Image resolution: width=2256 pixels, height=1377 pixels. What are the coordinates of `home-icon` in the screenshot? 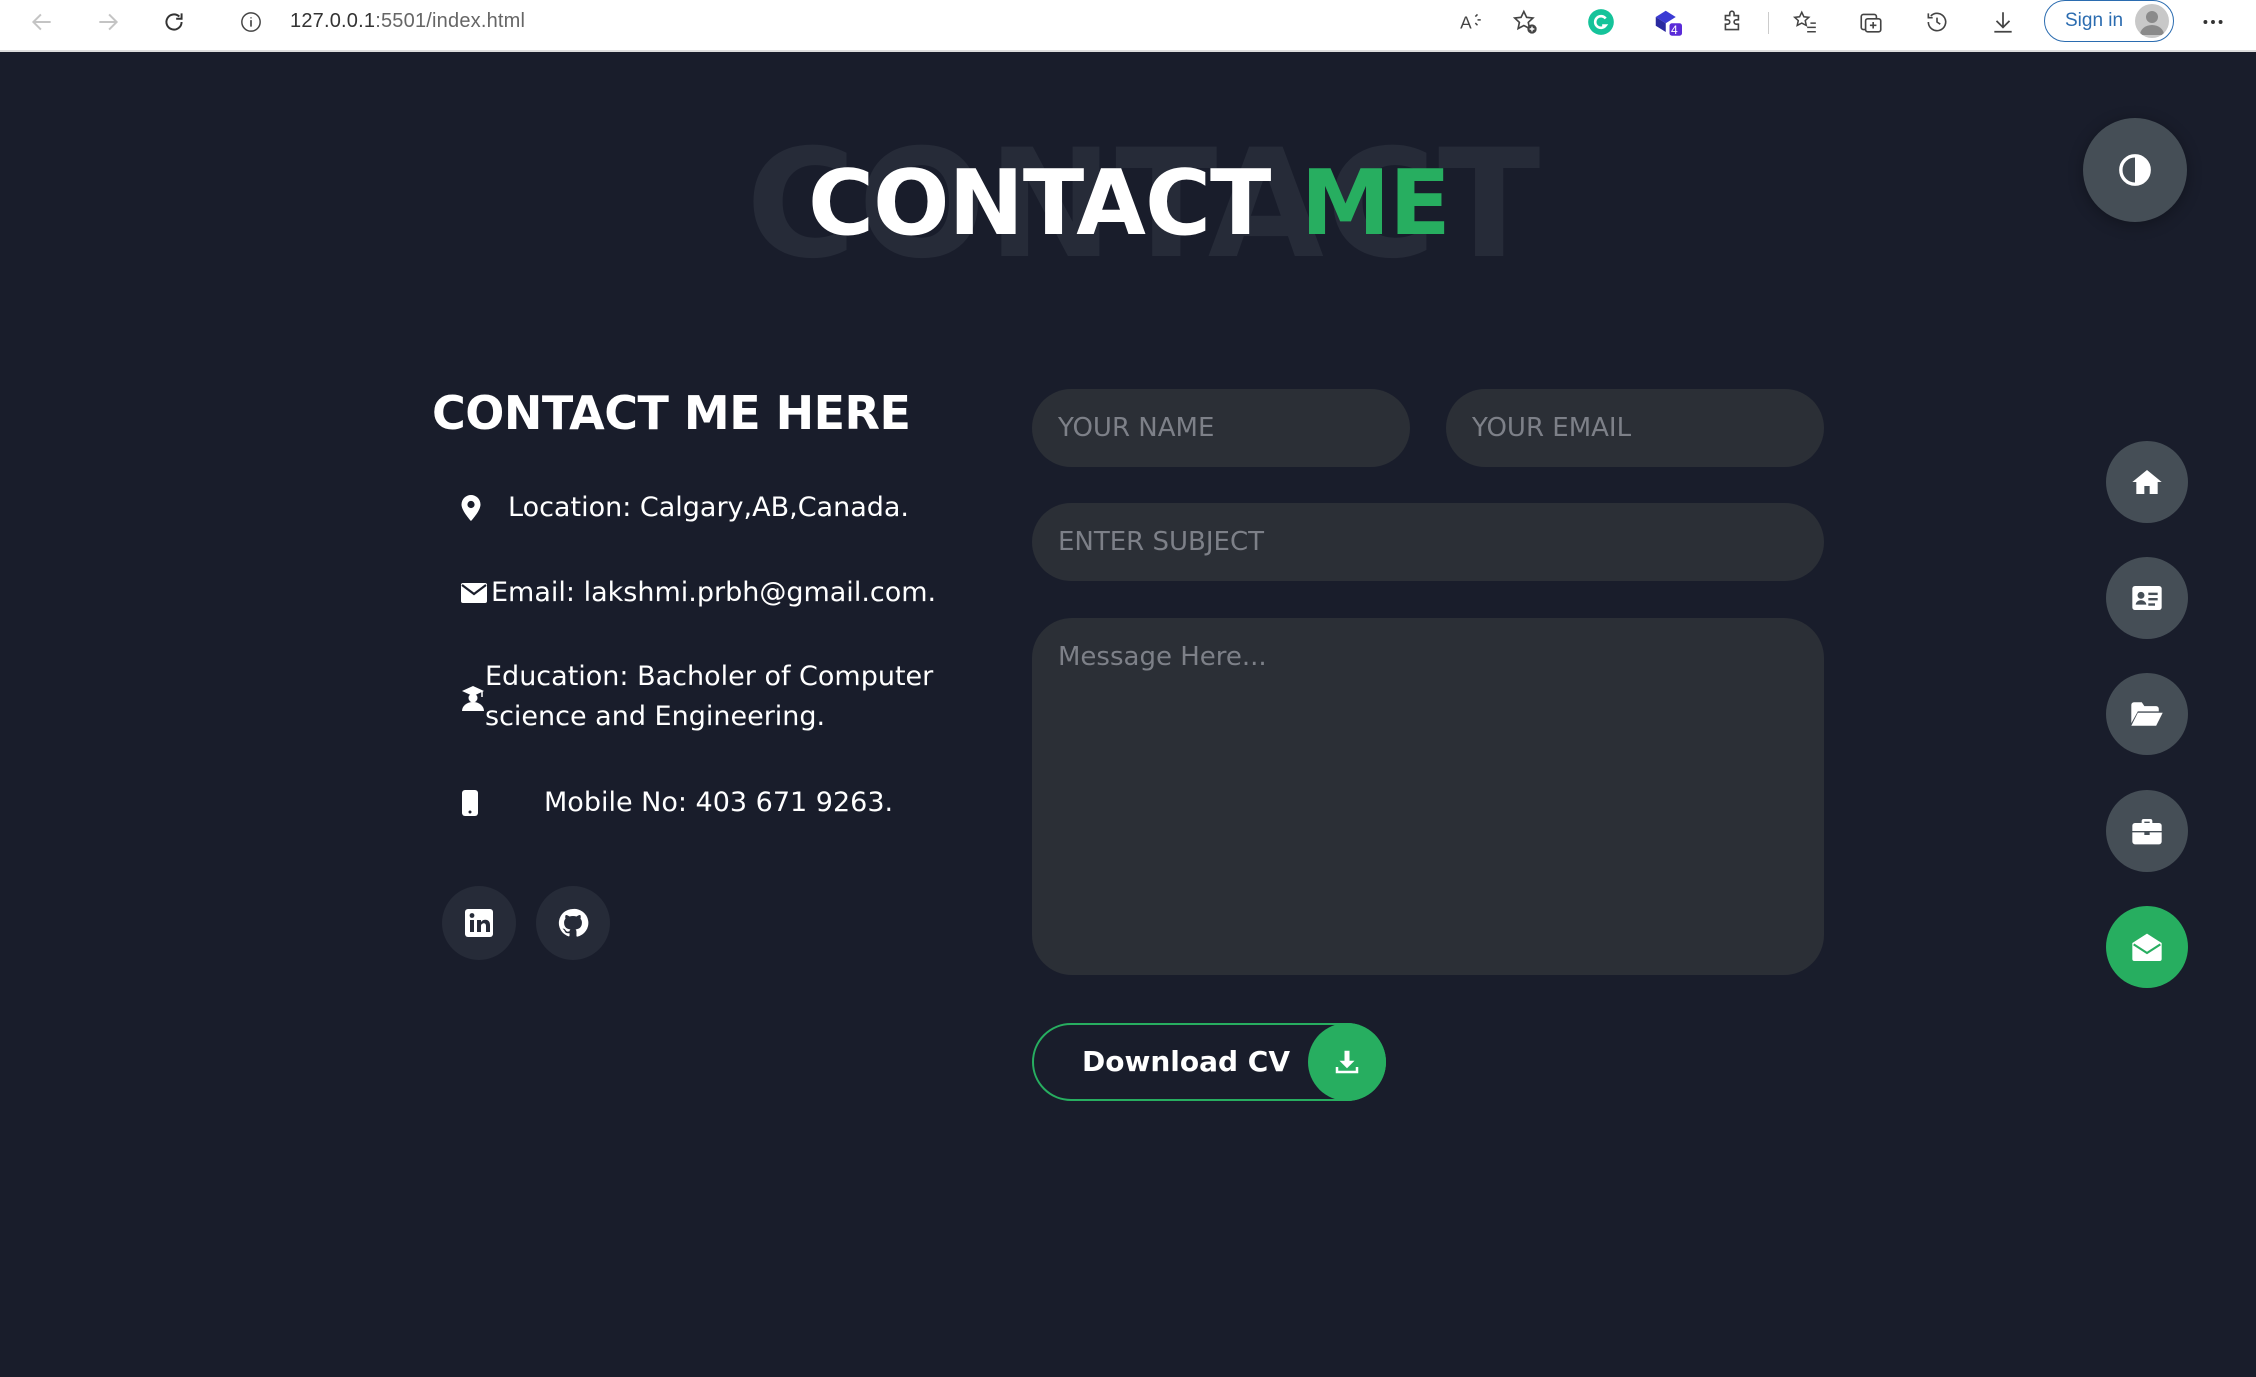 It's located at (2147, 482).